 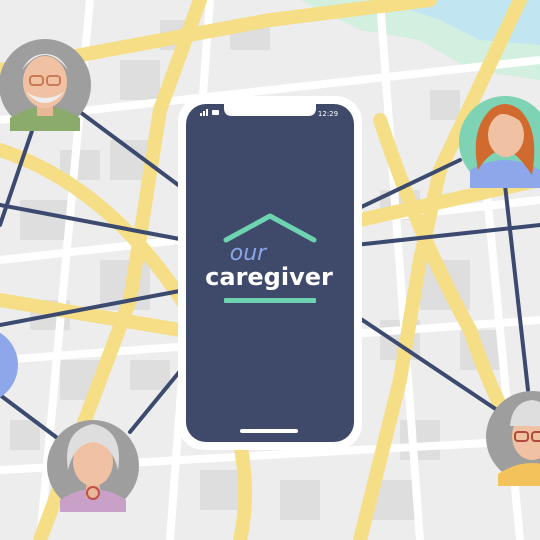 I want to click on battery-icon, so click(x=215, y=112).